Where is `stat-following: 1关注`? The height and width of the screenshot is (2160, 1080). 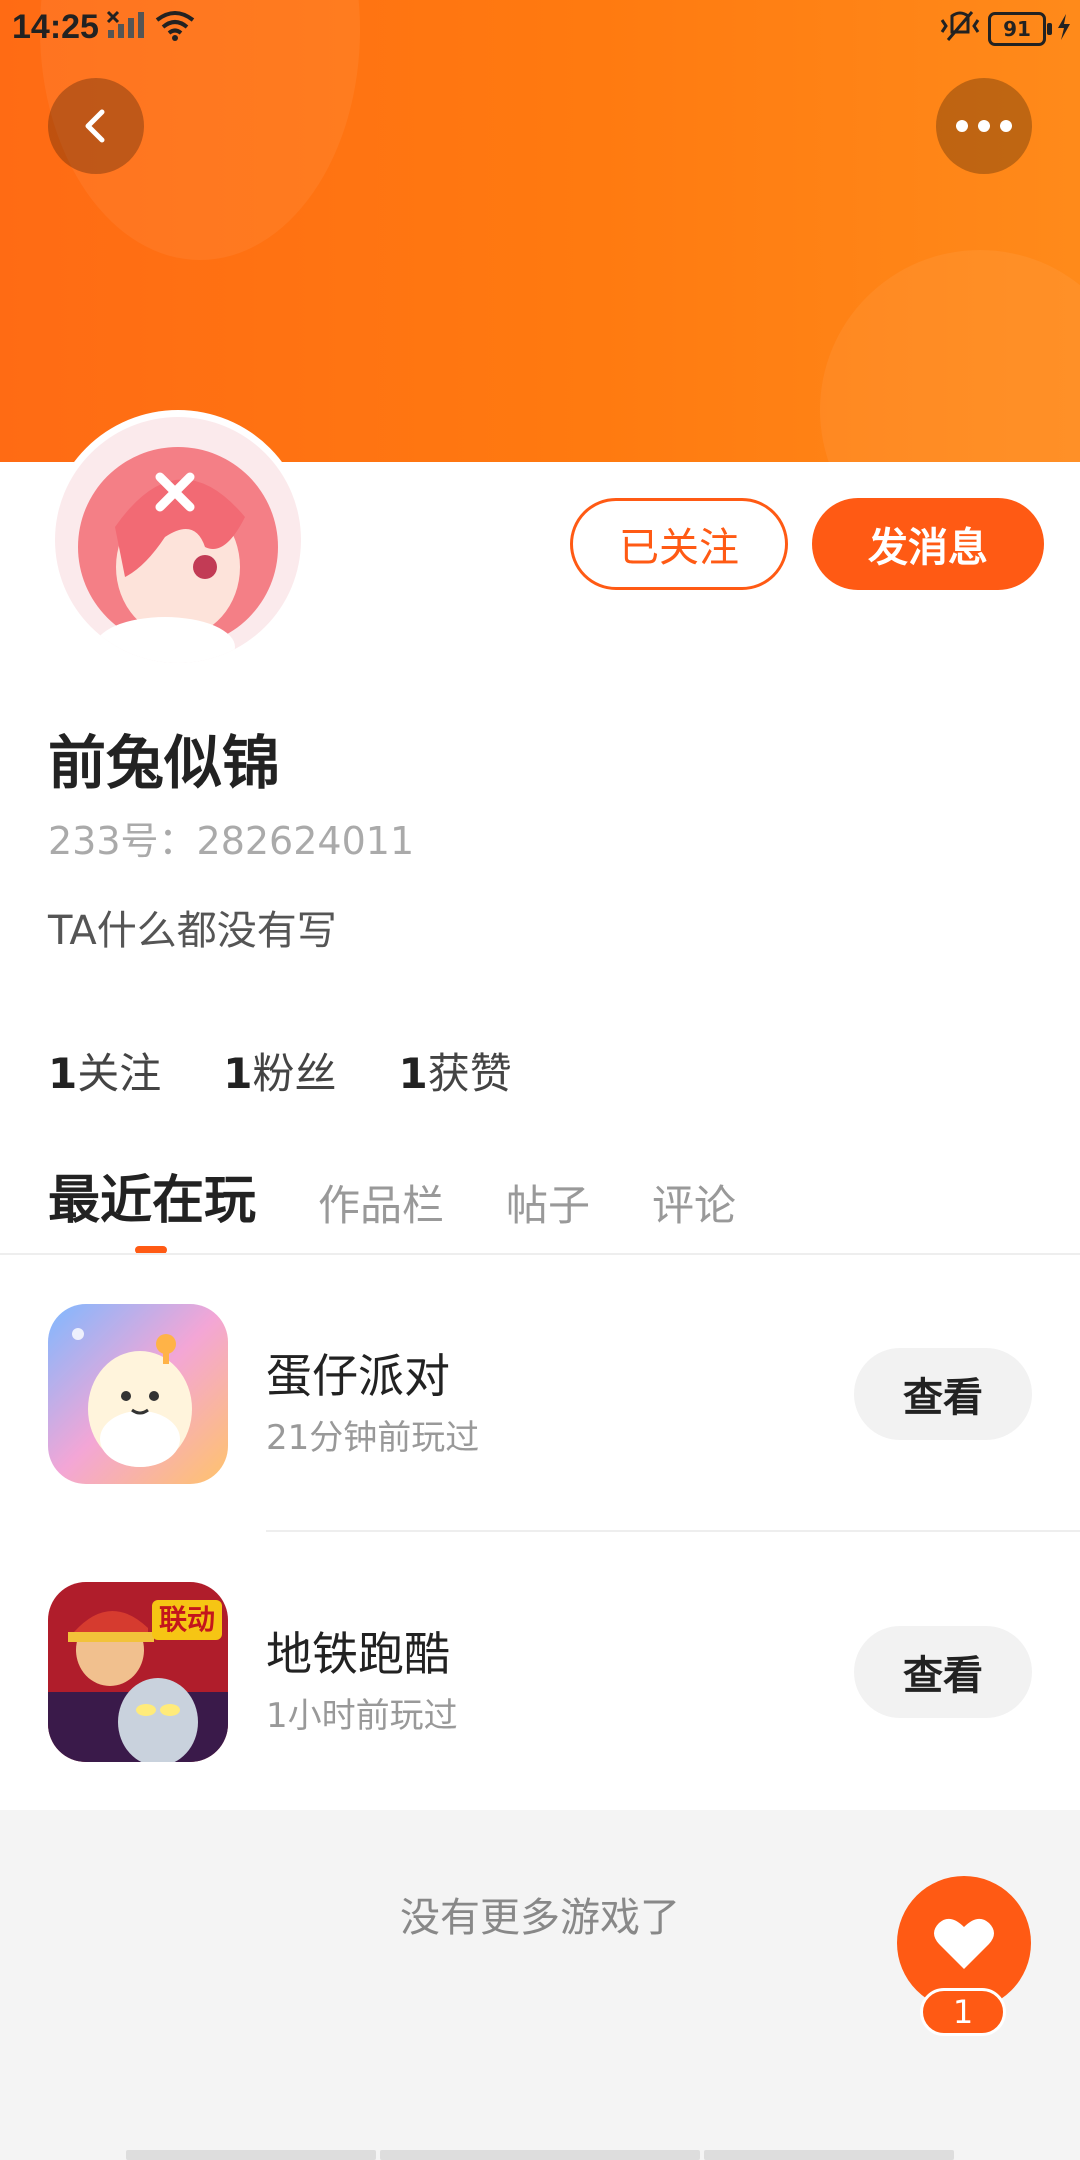
stat-following: 1关注 is located at coordinates (104, 1070).